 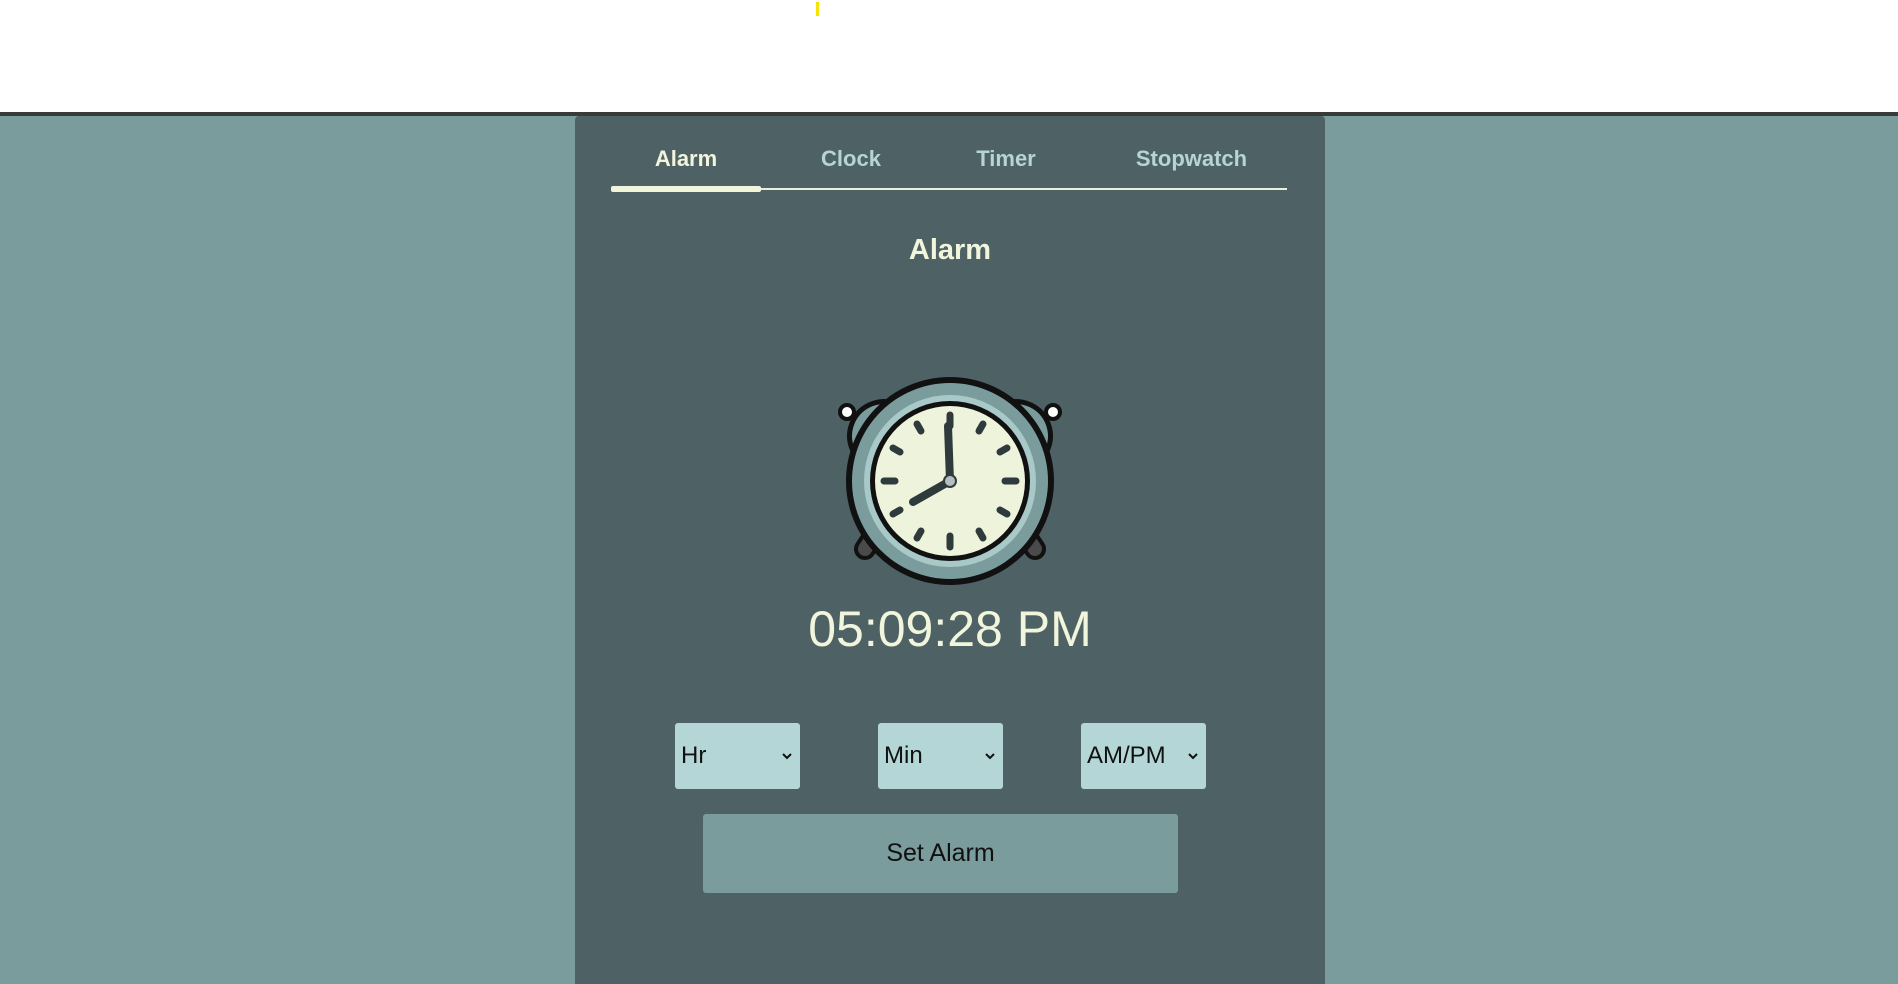 I want to click on ampm-select: AM/PM, so click(x=1143, y=756).